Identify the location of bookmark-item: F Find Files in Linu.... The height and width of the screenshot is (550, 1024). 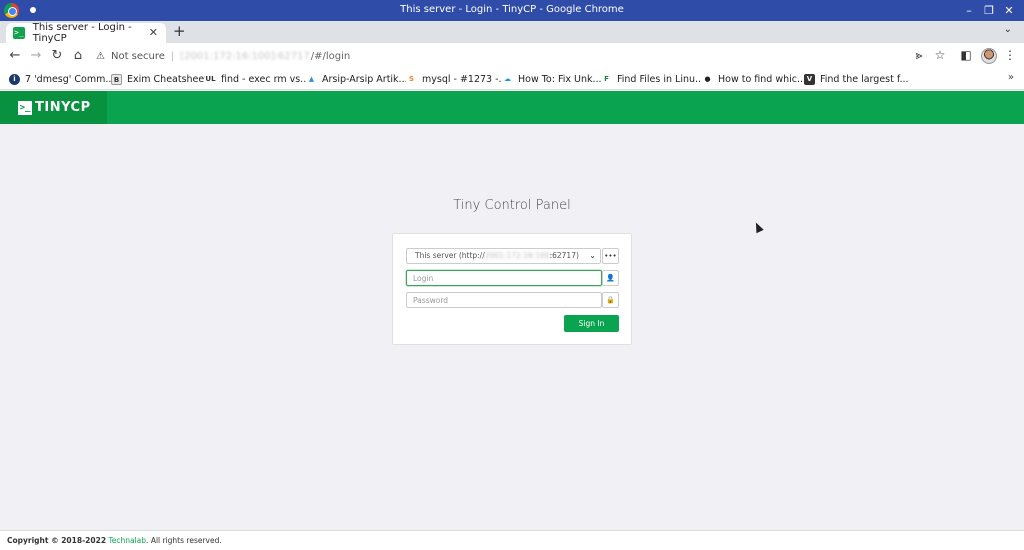
(652, 79).